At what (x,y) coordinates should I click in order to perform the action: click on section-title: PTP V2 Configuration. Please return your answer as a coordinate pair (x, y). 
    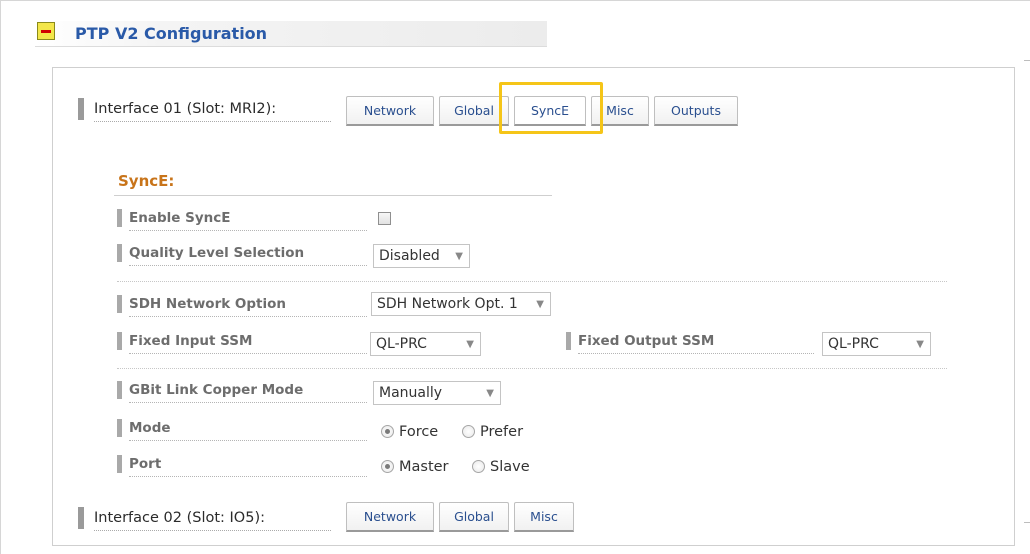
    Looking at the image, I should click on (171, 33).